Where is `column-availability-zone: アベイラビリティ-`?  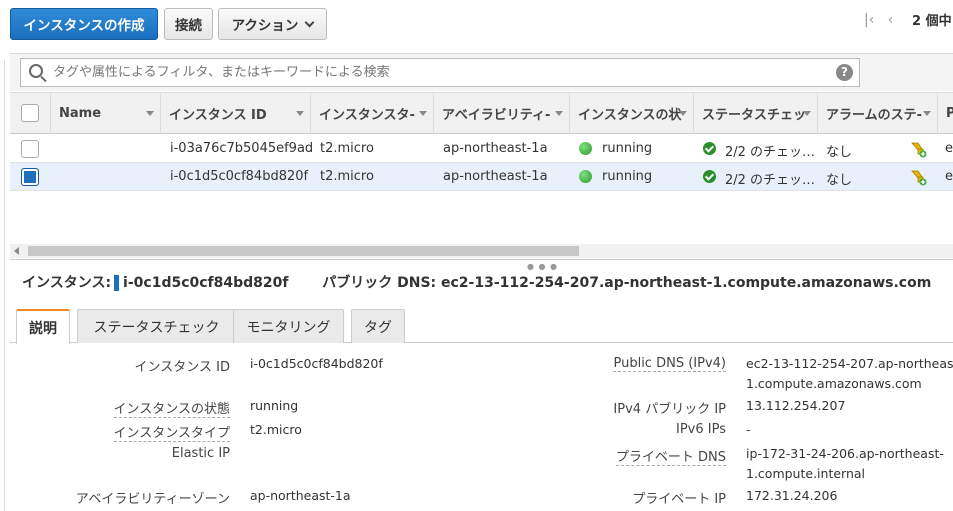 column-availability-zone: アベイラビリティ- is located at coordinates (501, 113).